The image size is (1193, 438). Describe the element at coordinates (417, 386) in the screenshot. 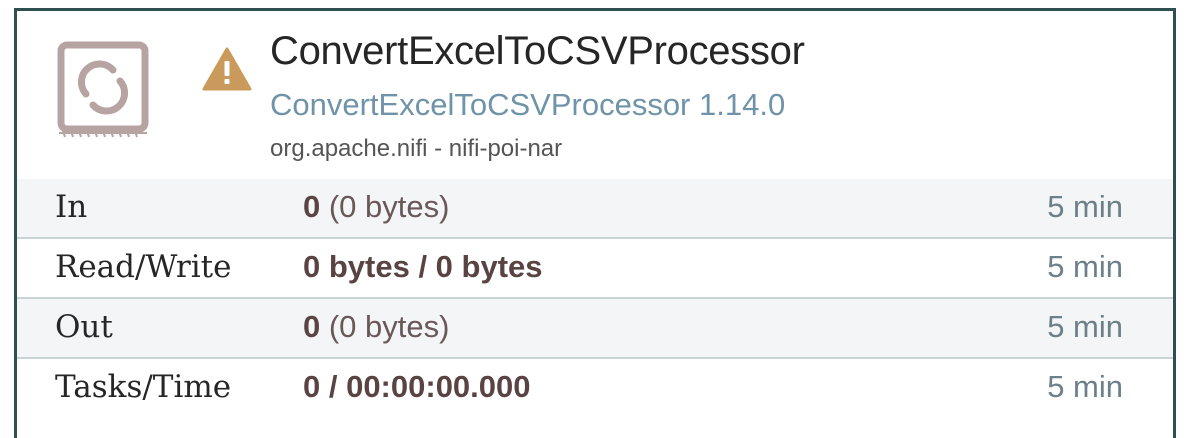

I see `stat-value: 0 / 00:00:00.000` at that location.